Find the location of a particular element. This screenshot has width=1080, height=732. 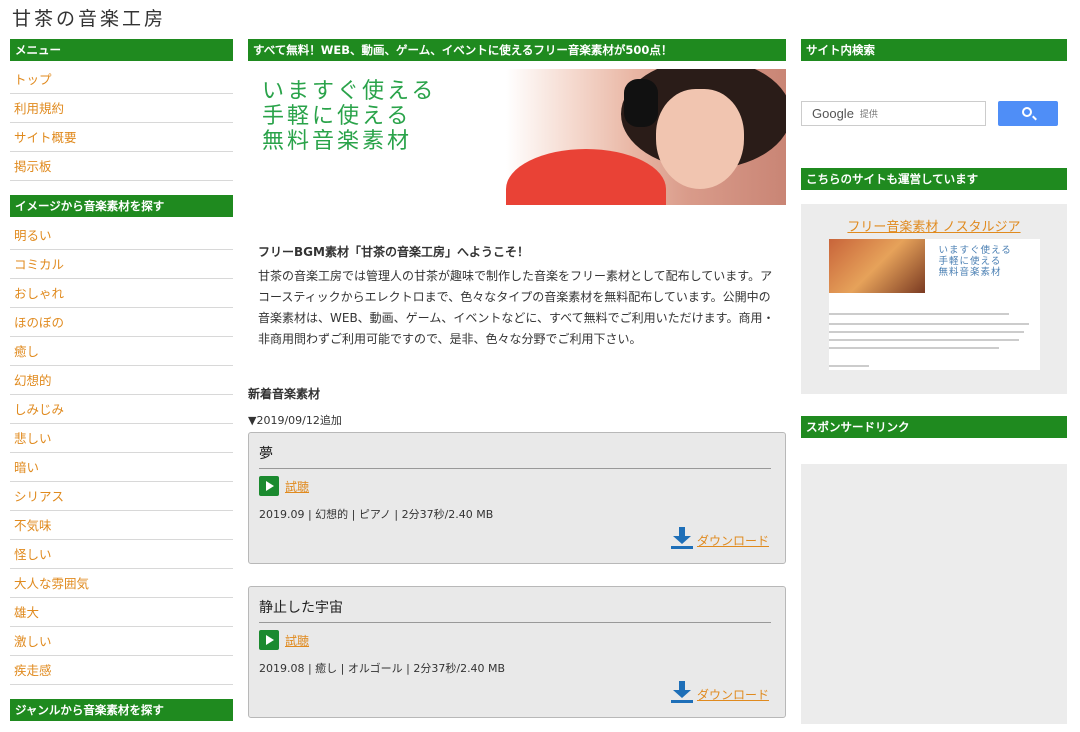

thumbnail-line: いますぐ使える is located at coordinates (975, 250).